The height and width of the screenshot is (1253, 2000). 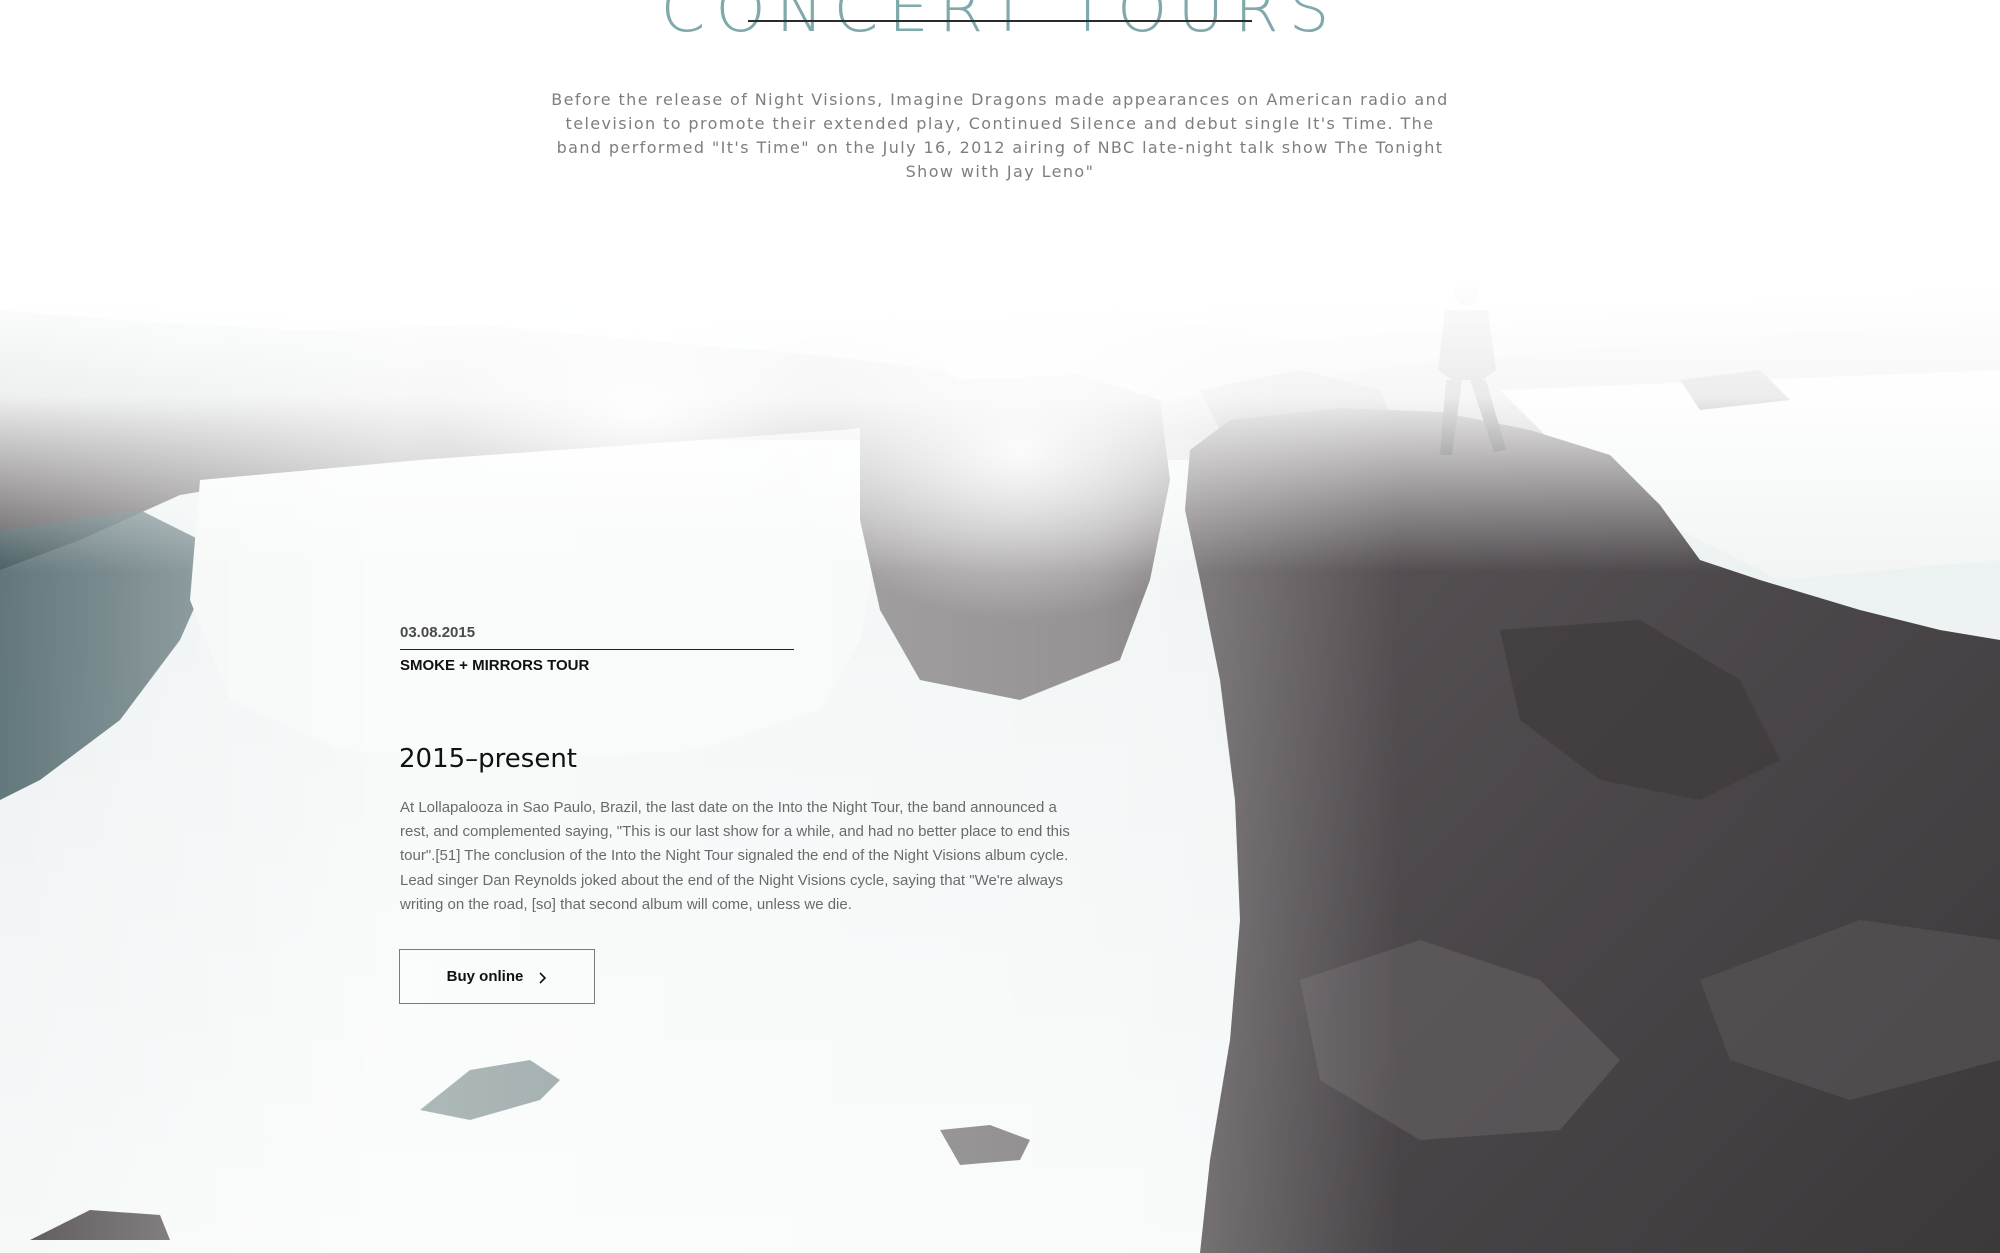 I want to click on buy-online-button: Buy online, so click(x=497, y=976).